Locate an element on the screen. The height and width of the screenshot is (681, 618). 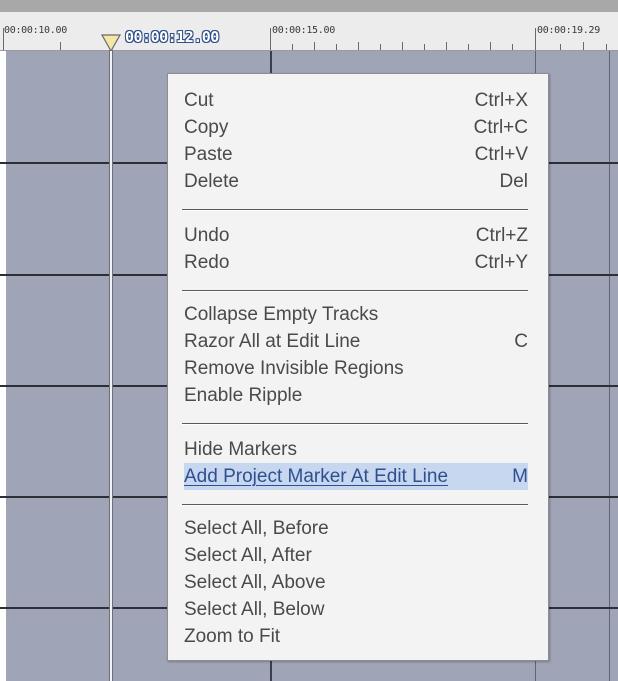
menu-item-remove-invisible-regions: Remove Invisible Regions is located at coordinates (356, 368).